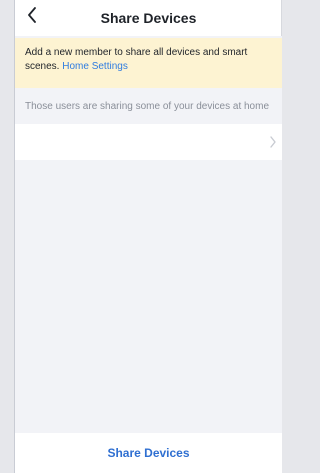  I want to click on page-title: Share Devices, so click(148, 18).